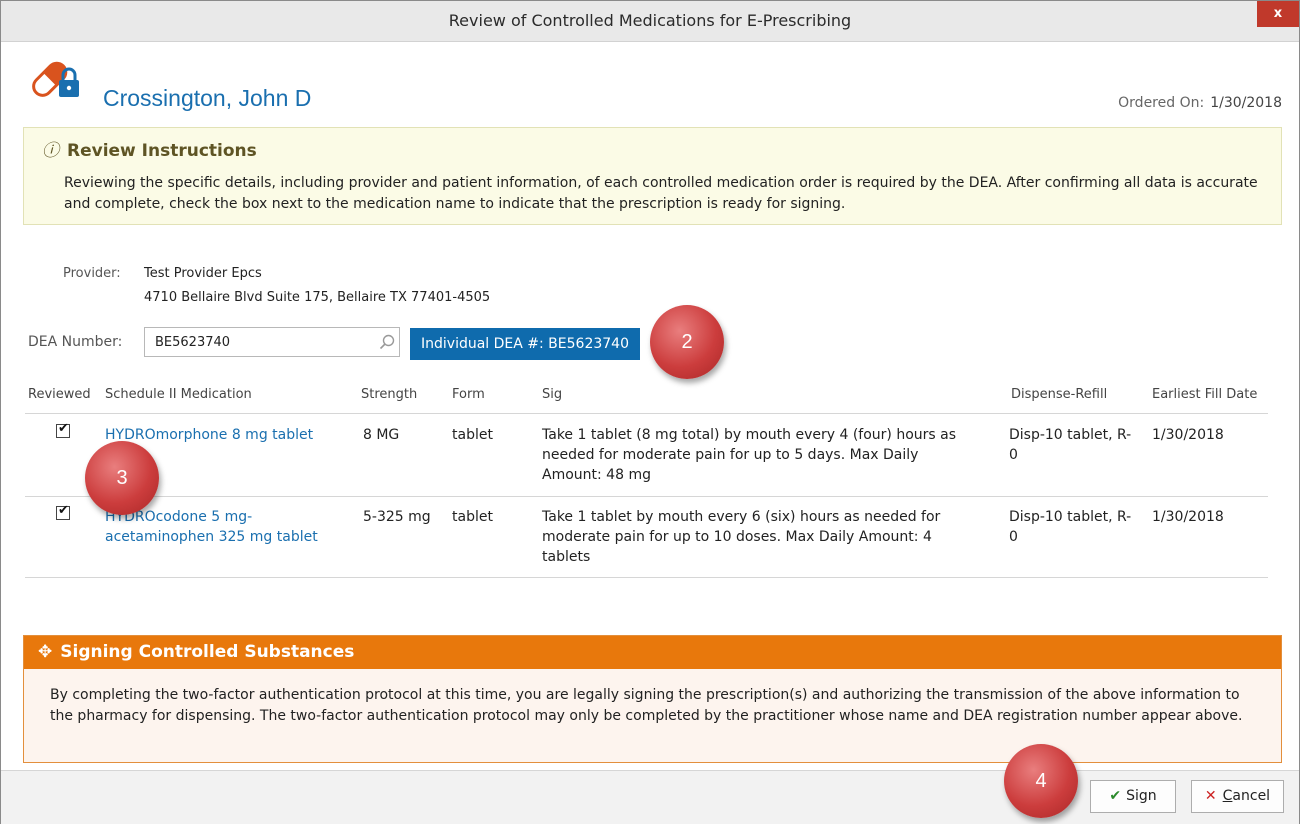 The height and width of the screenshot is (824, 1300). I want to click on callout-marker-2: 2, so click(687, 342).